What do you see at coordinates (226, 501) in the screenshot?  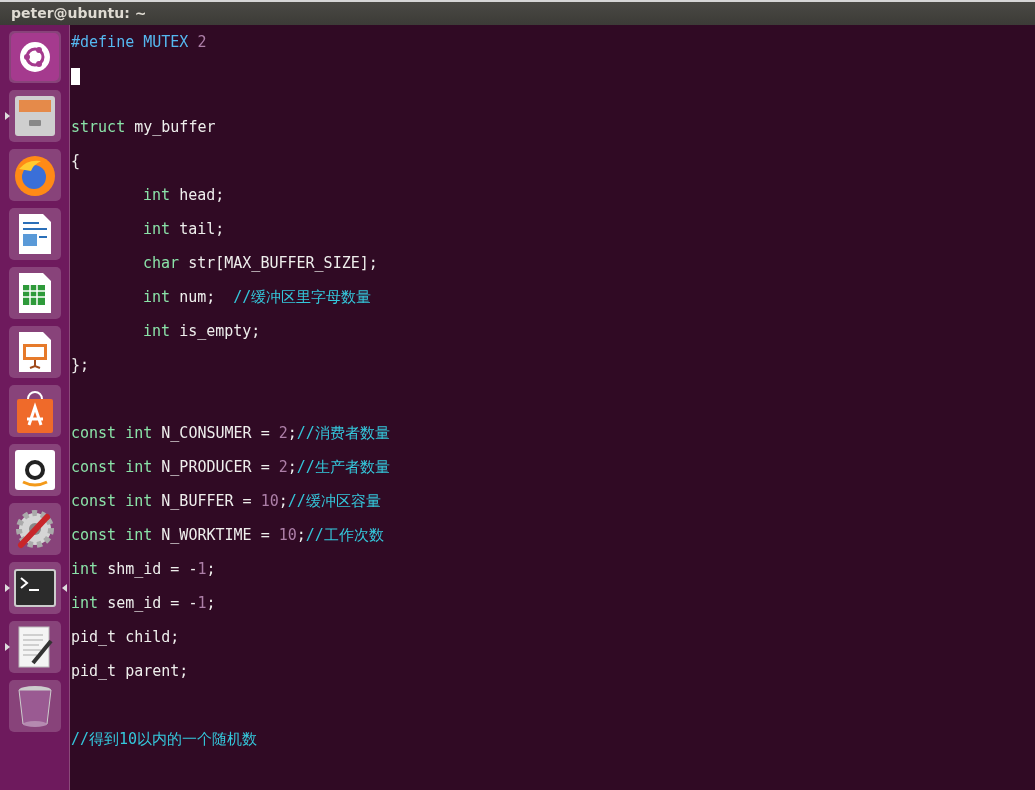 I see `code-line: const int N_BUFFER = 10;//缓冲区容量` at bounding box center [226, 501].